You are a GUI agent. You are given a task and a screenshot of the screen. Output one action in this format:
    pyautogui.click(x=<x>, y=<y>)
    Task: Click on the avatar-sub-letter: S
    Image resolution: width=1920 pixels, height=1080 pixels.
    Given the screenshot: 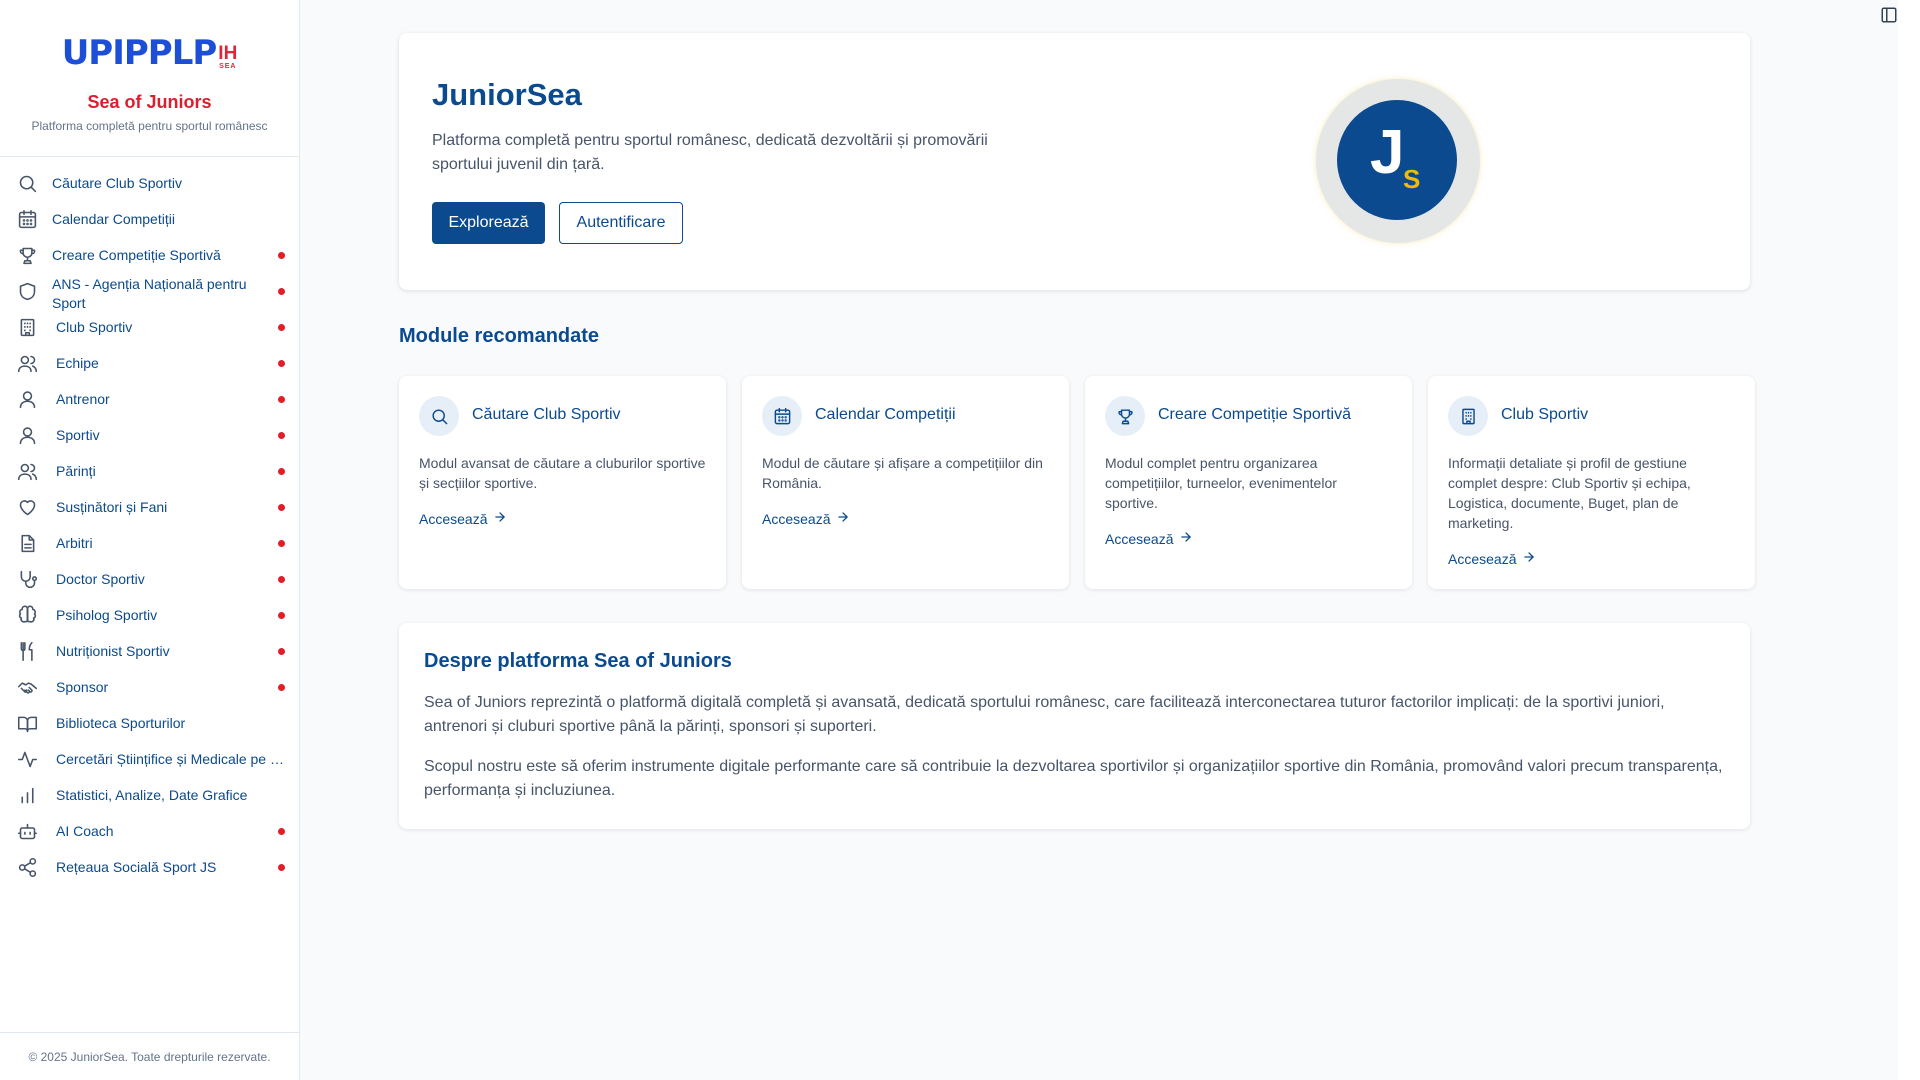 What is the action you would take?
    pyautogui.click(x=1412, y=179)
    